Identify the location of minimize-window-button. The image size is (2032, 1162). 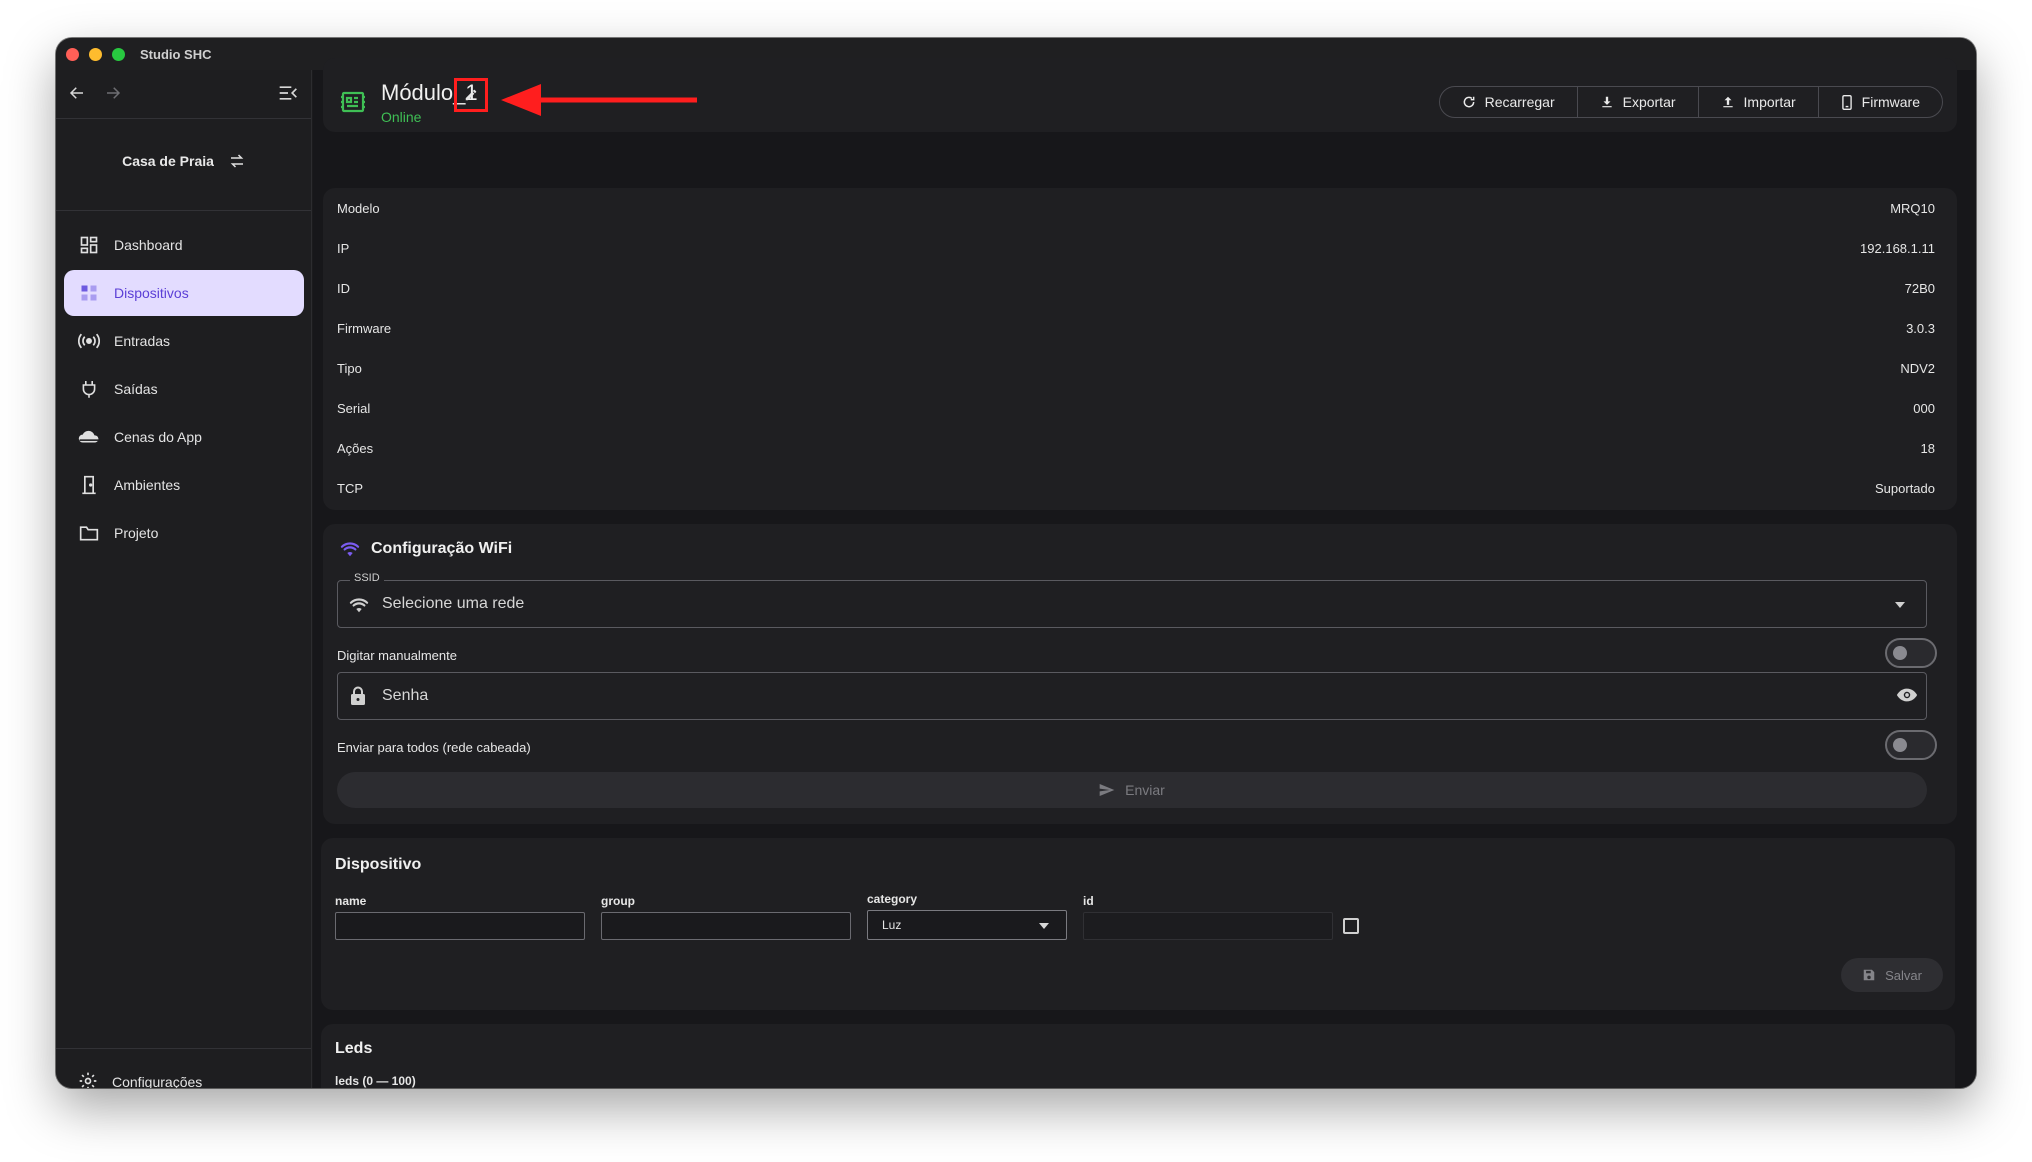
(95, 54).